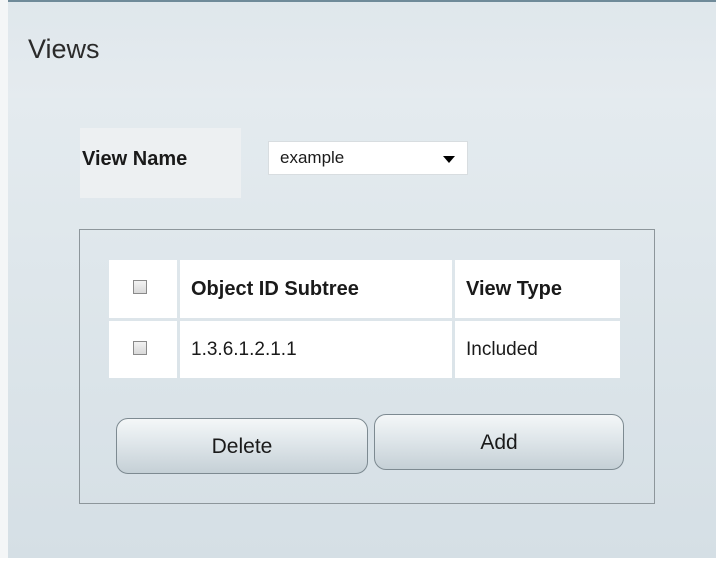 This screenshot has height=571, width=716. Describe the element at coordinates (4, 285) in the screenshot. I see `frame-edge` at that location.